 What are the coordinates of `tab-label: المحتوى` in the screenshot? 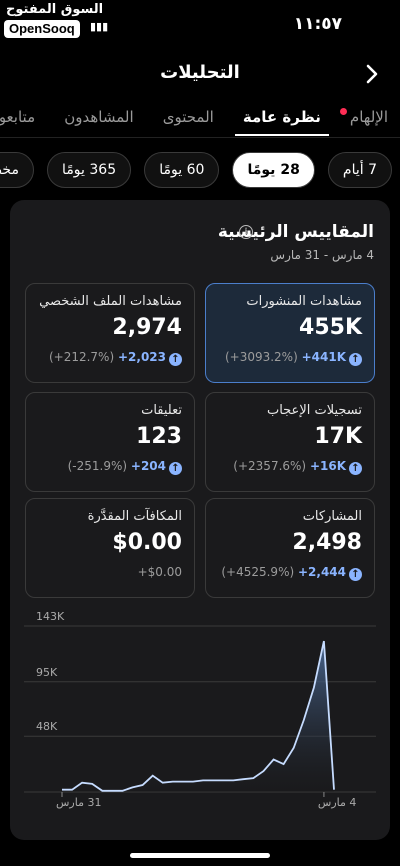 It's located at (188, 117).